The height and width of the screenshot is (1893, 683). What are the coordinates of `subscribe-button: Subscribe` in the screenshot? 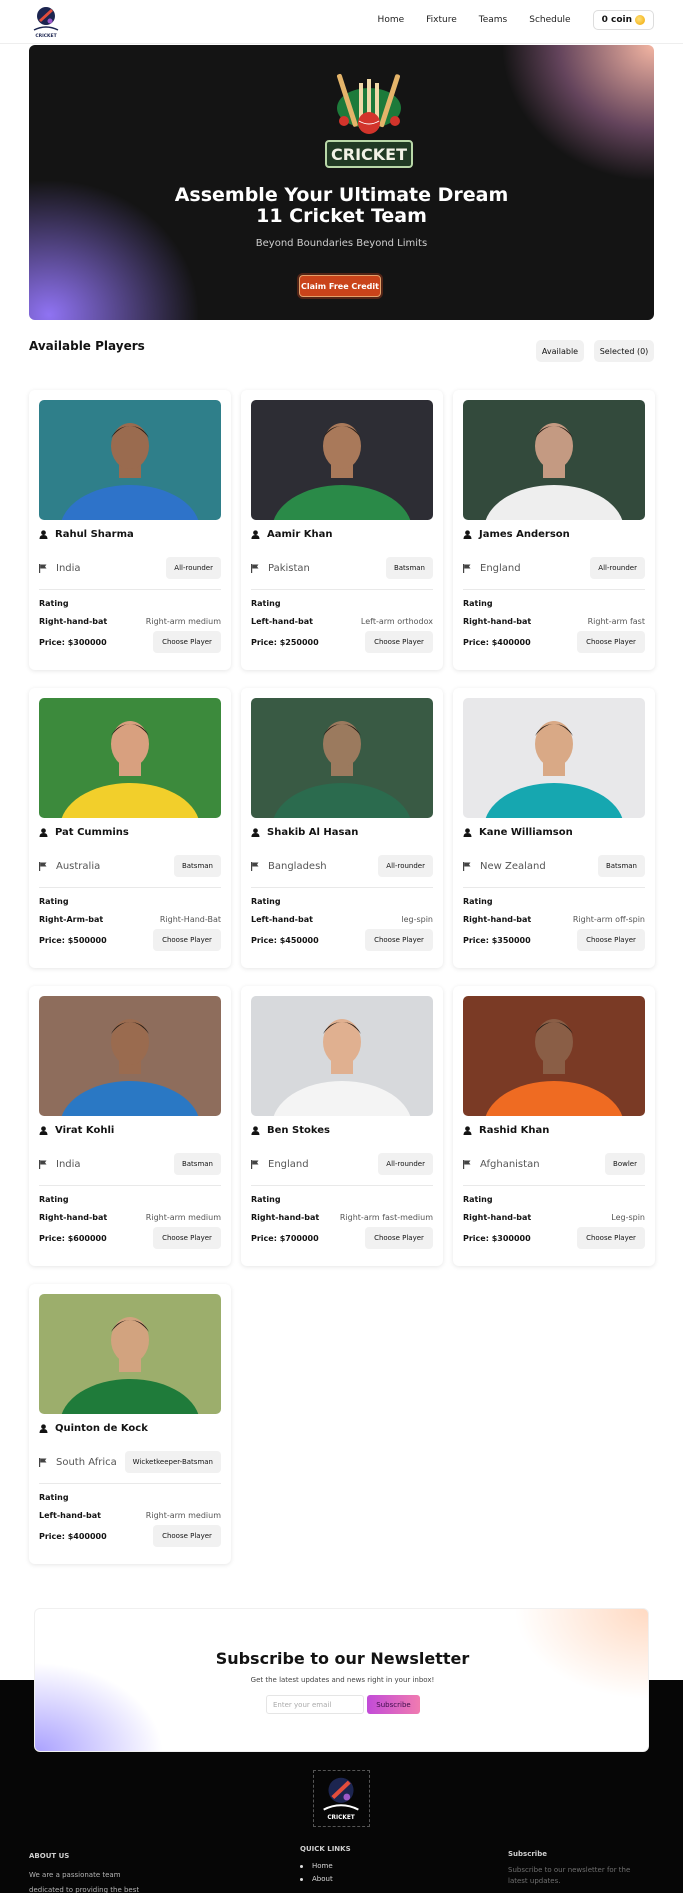 It's located at (393, 1704).